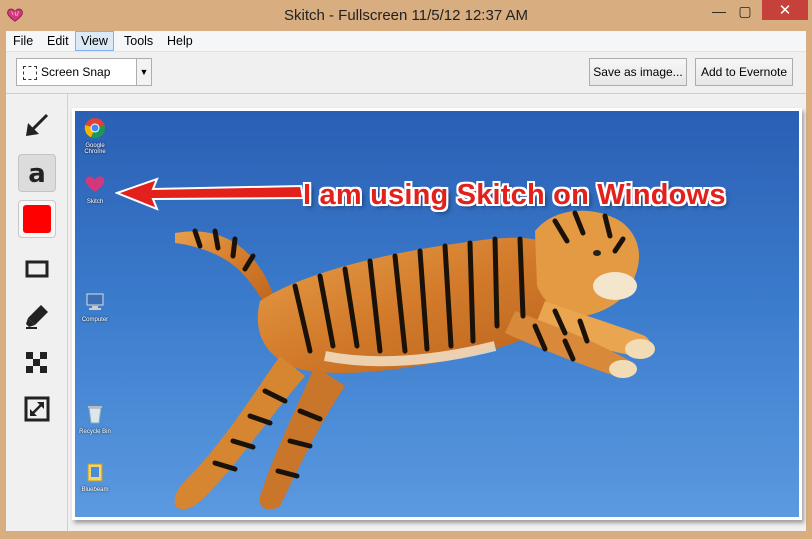  I want to click on text-a-icon: a, so click(37, 173).